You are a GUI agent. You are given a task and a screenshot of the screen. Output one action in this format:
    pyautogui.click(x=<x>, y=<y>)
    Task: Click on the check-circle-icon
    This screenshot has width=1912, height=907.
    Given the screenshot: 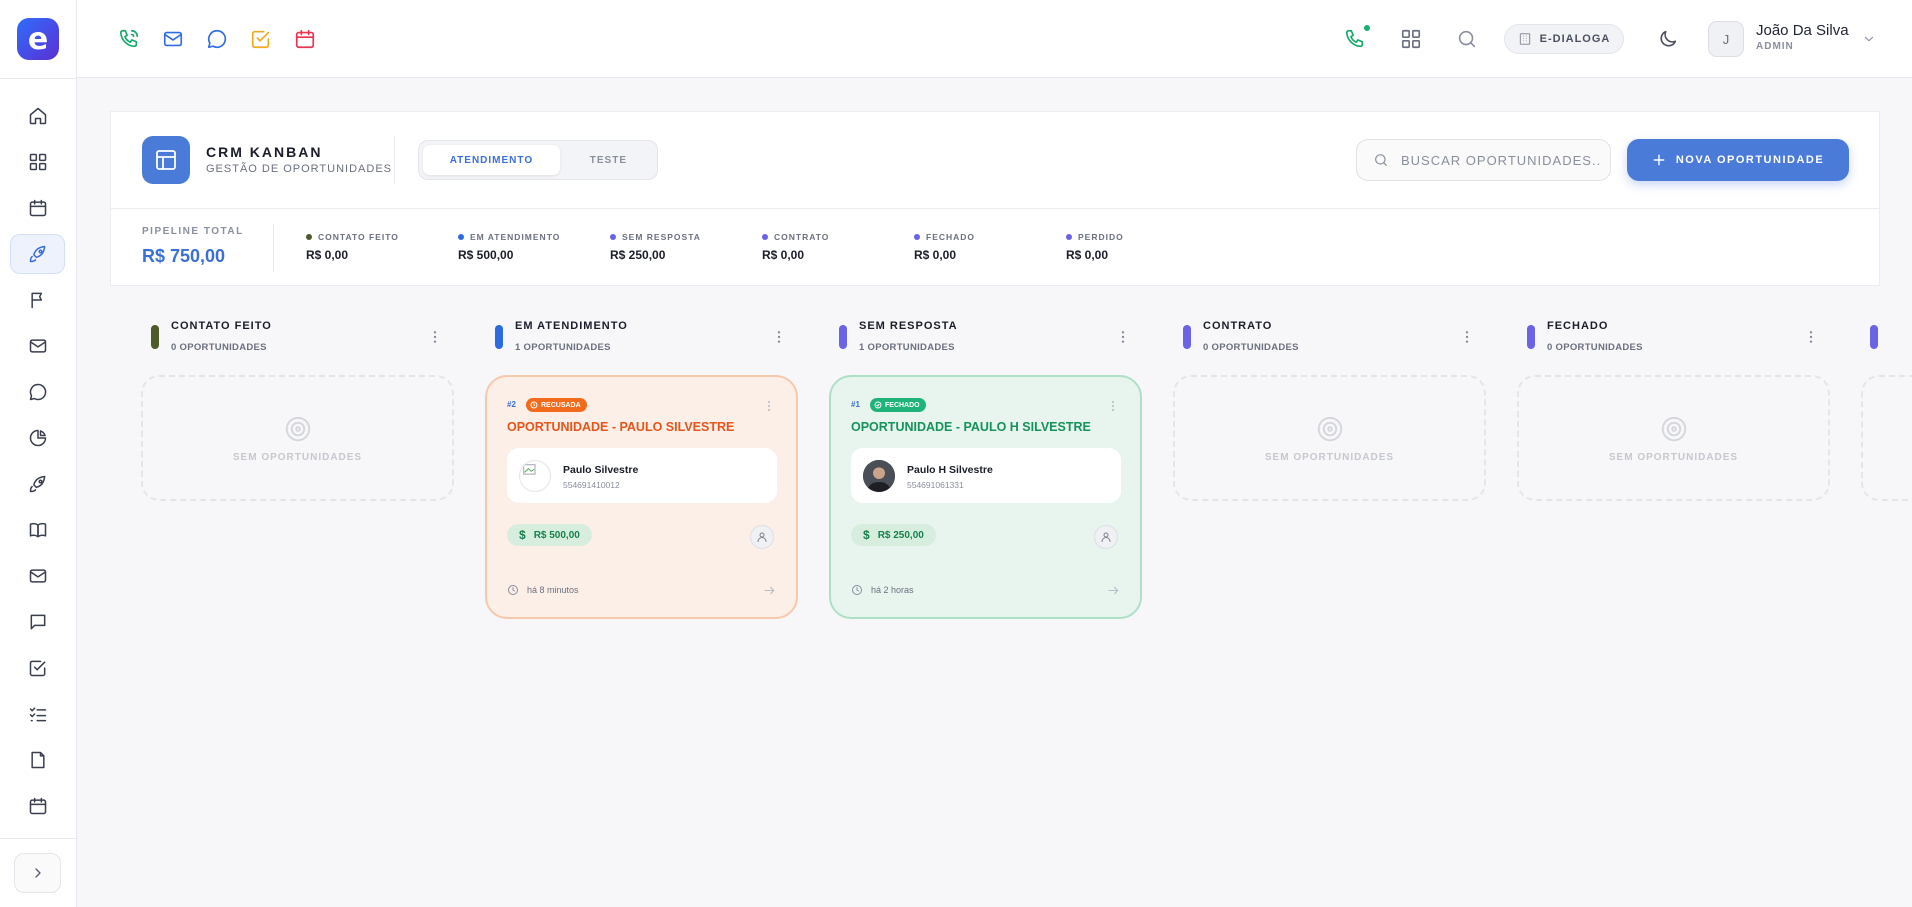 What is the action you would take?
    pyautogui.click(x=878, y=405)
    